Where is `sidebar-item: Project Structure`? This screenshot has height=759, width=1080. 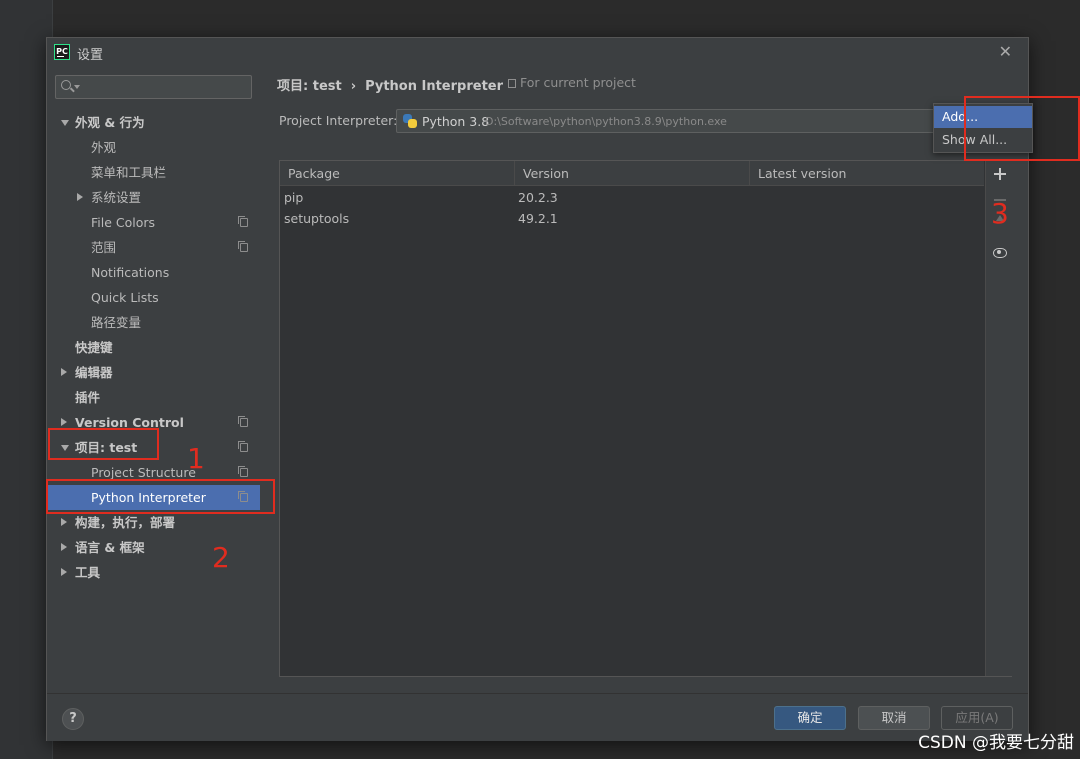
sidebar-item: Project Structure is located at coordinates (153, 472).